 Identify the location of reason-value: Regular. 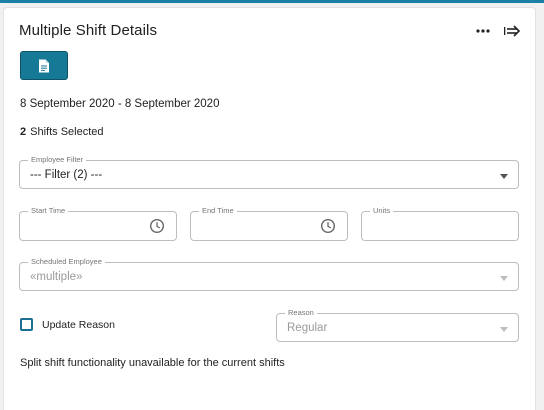
(307, 328).